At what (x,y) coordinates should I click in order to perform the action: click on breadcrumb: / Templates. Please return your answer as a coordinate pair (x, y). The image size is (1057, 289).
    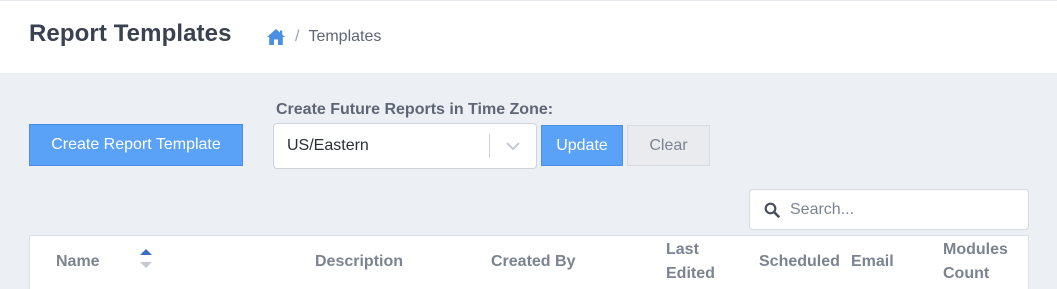
    Looking at the image, I should click on (323, 37).